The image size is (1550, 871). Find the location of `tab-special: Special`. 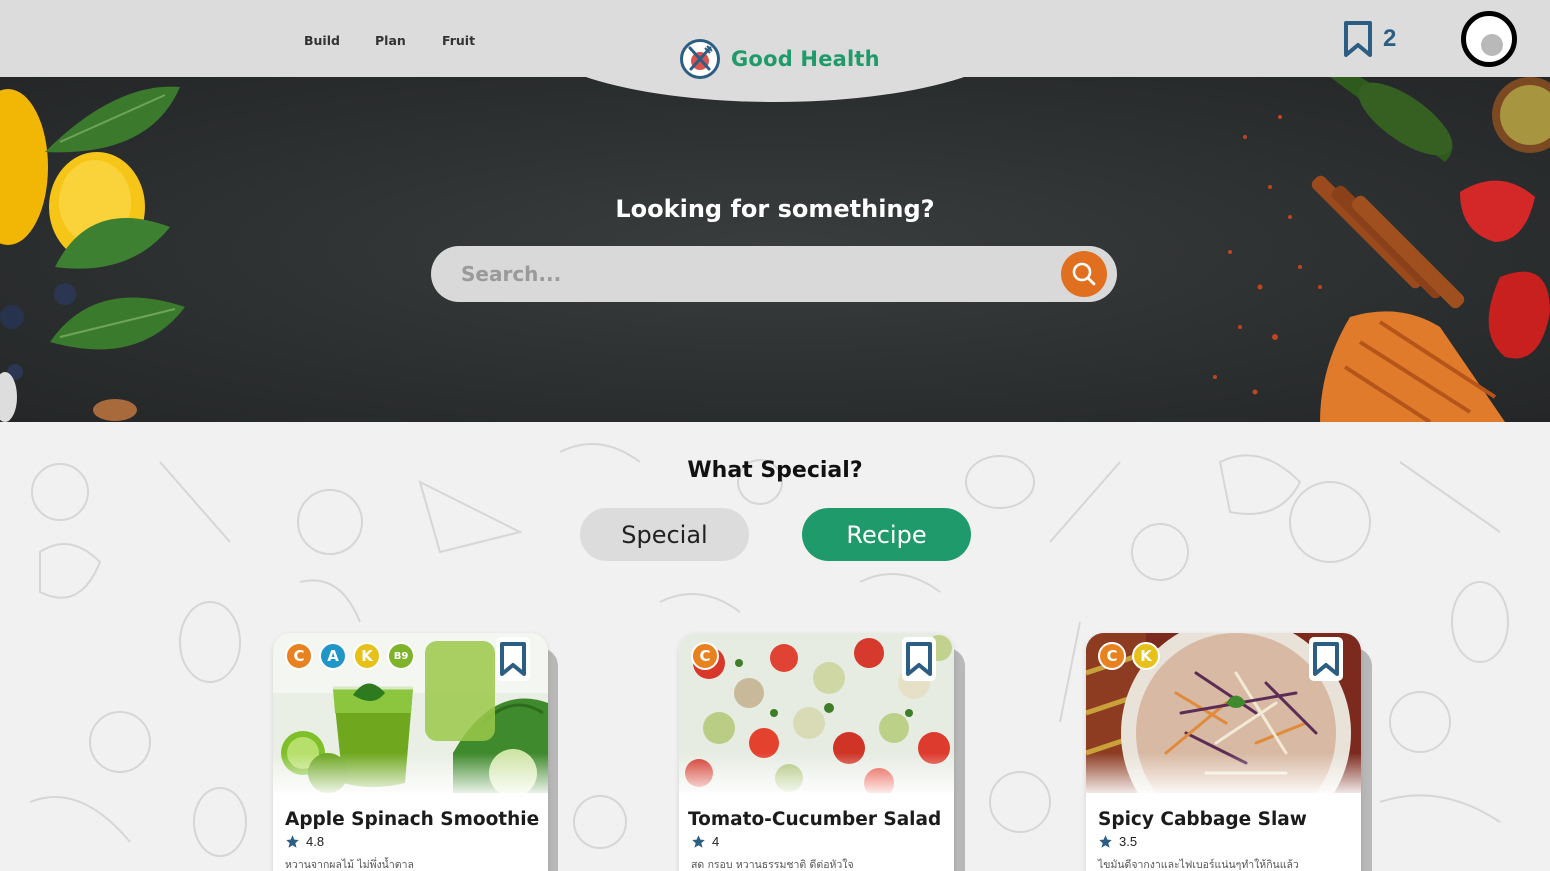

tab-special: Special is located at coordinates (664, 534).